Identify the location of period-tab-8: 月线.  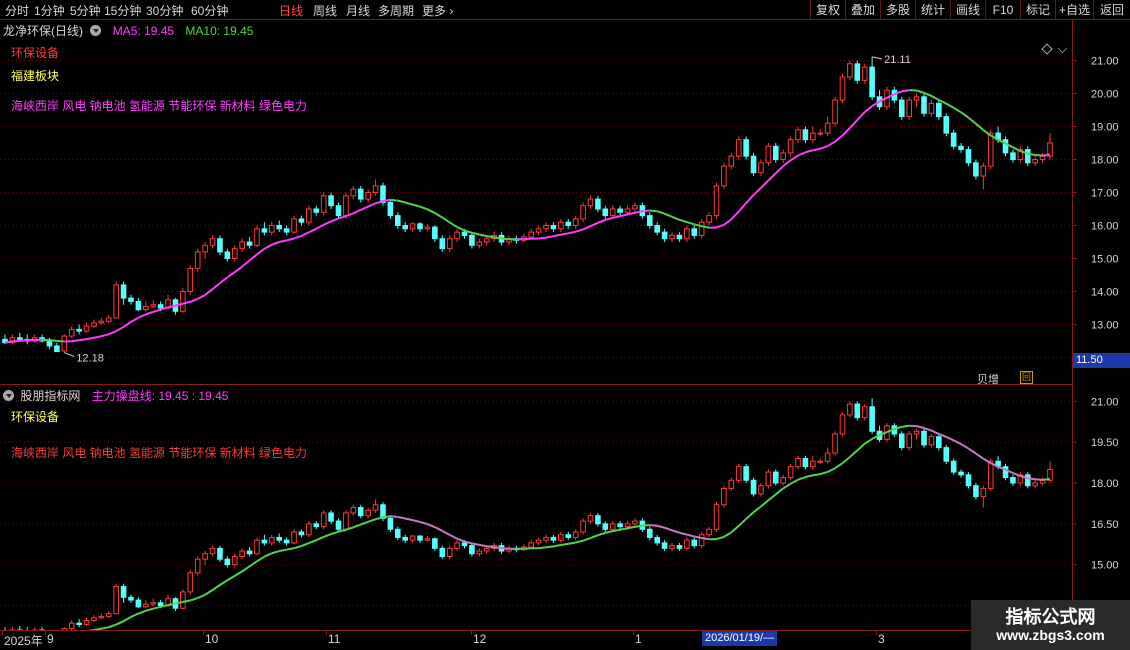
(358, 10).